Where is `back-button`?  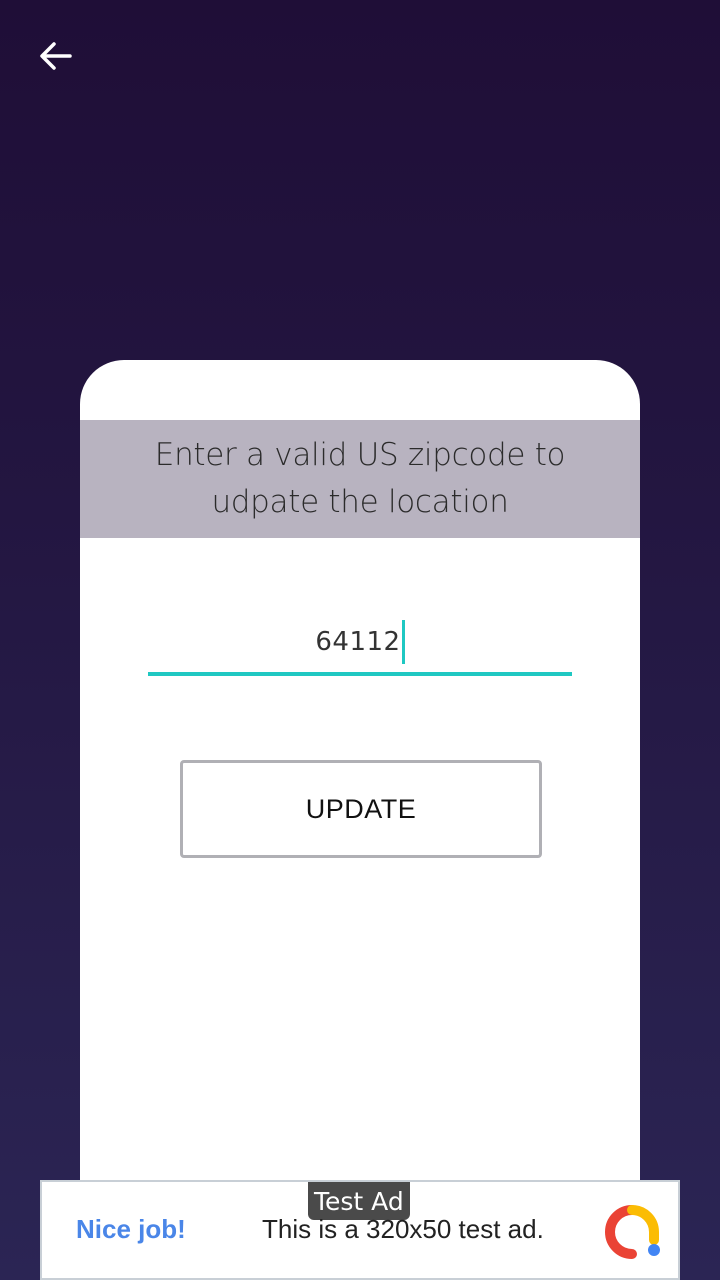 back-button is located at coordinates (56, 56).